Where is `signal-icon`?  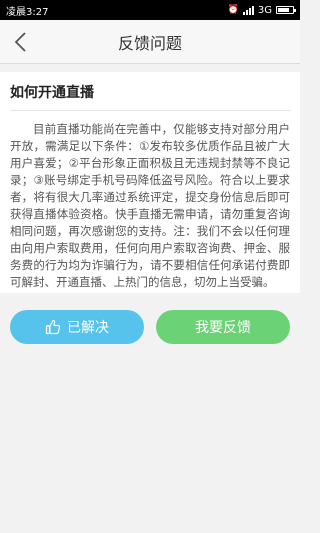 signal-icon is located at coordinates (248, 10).